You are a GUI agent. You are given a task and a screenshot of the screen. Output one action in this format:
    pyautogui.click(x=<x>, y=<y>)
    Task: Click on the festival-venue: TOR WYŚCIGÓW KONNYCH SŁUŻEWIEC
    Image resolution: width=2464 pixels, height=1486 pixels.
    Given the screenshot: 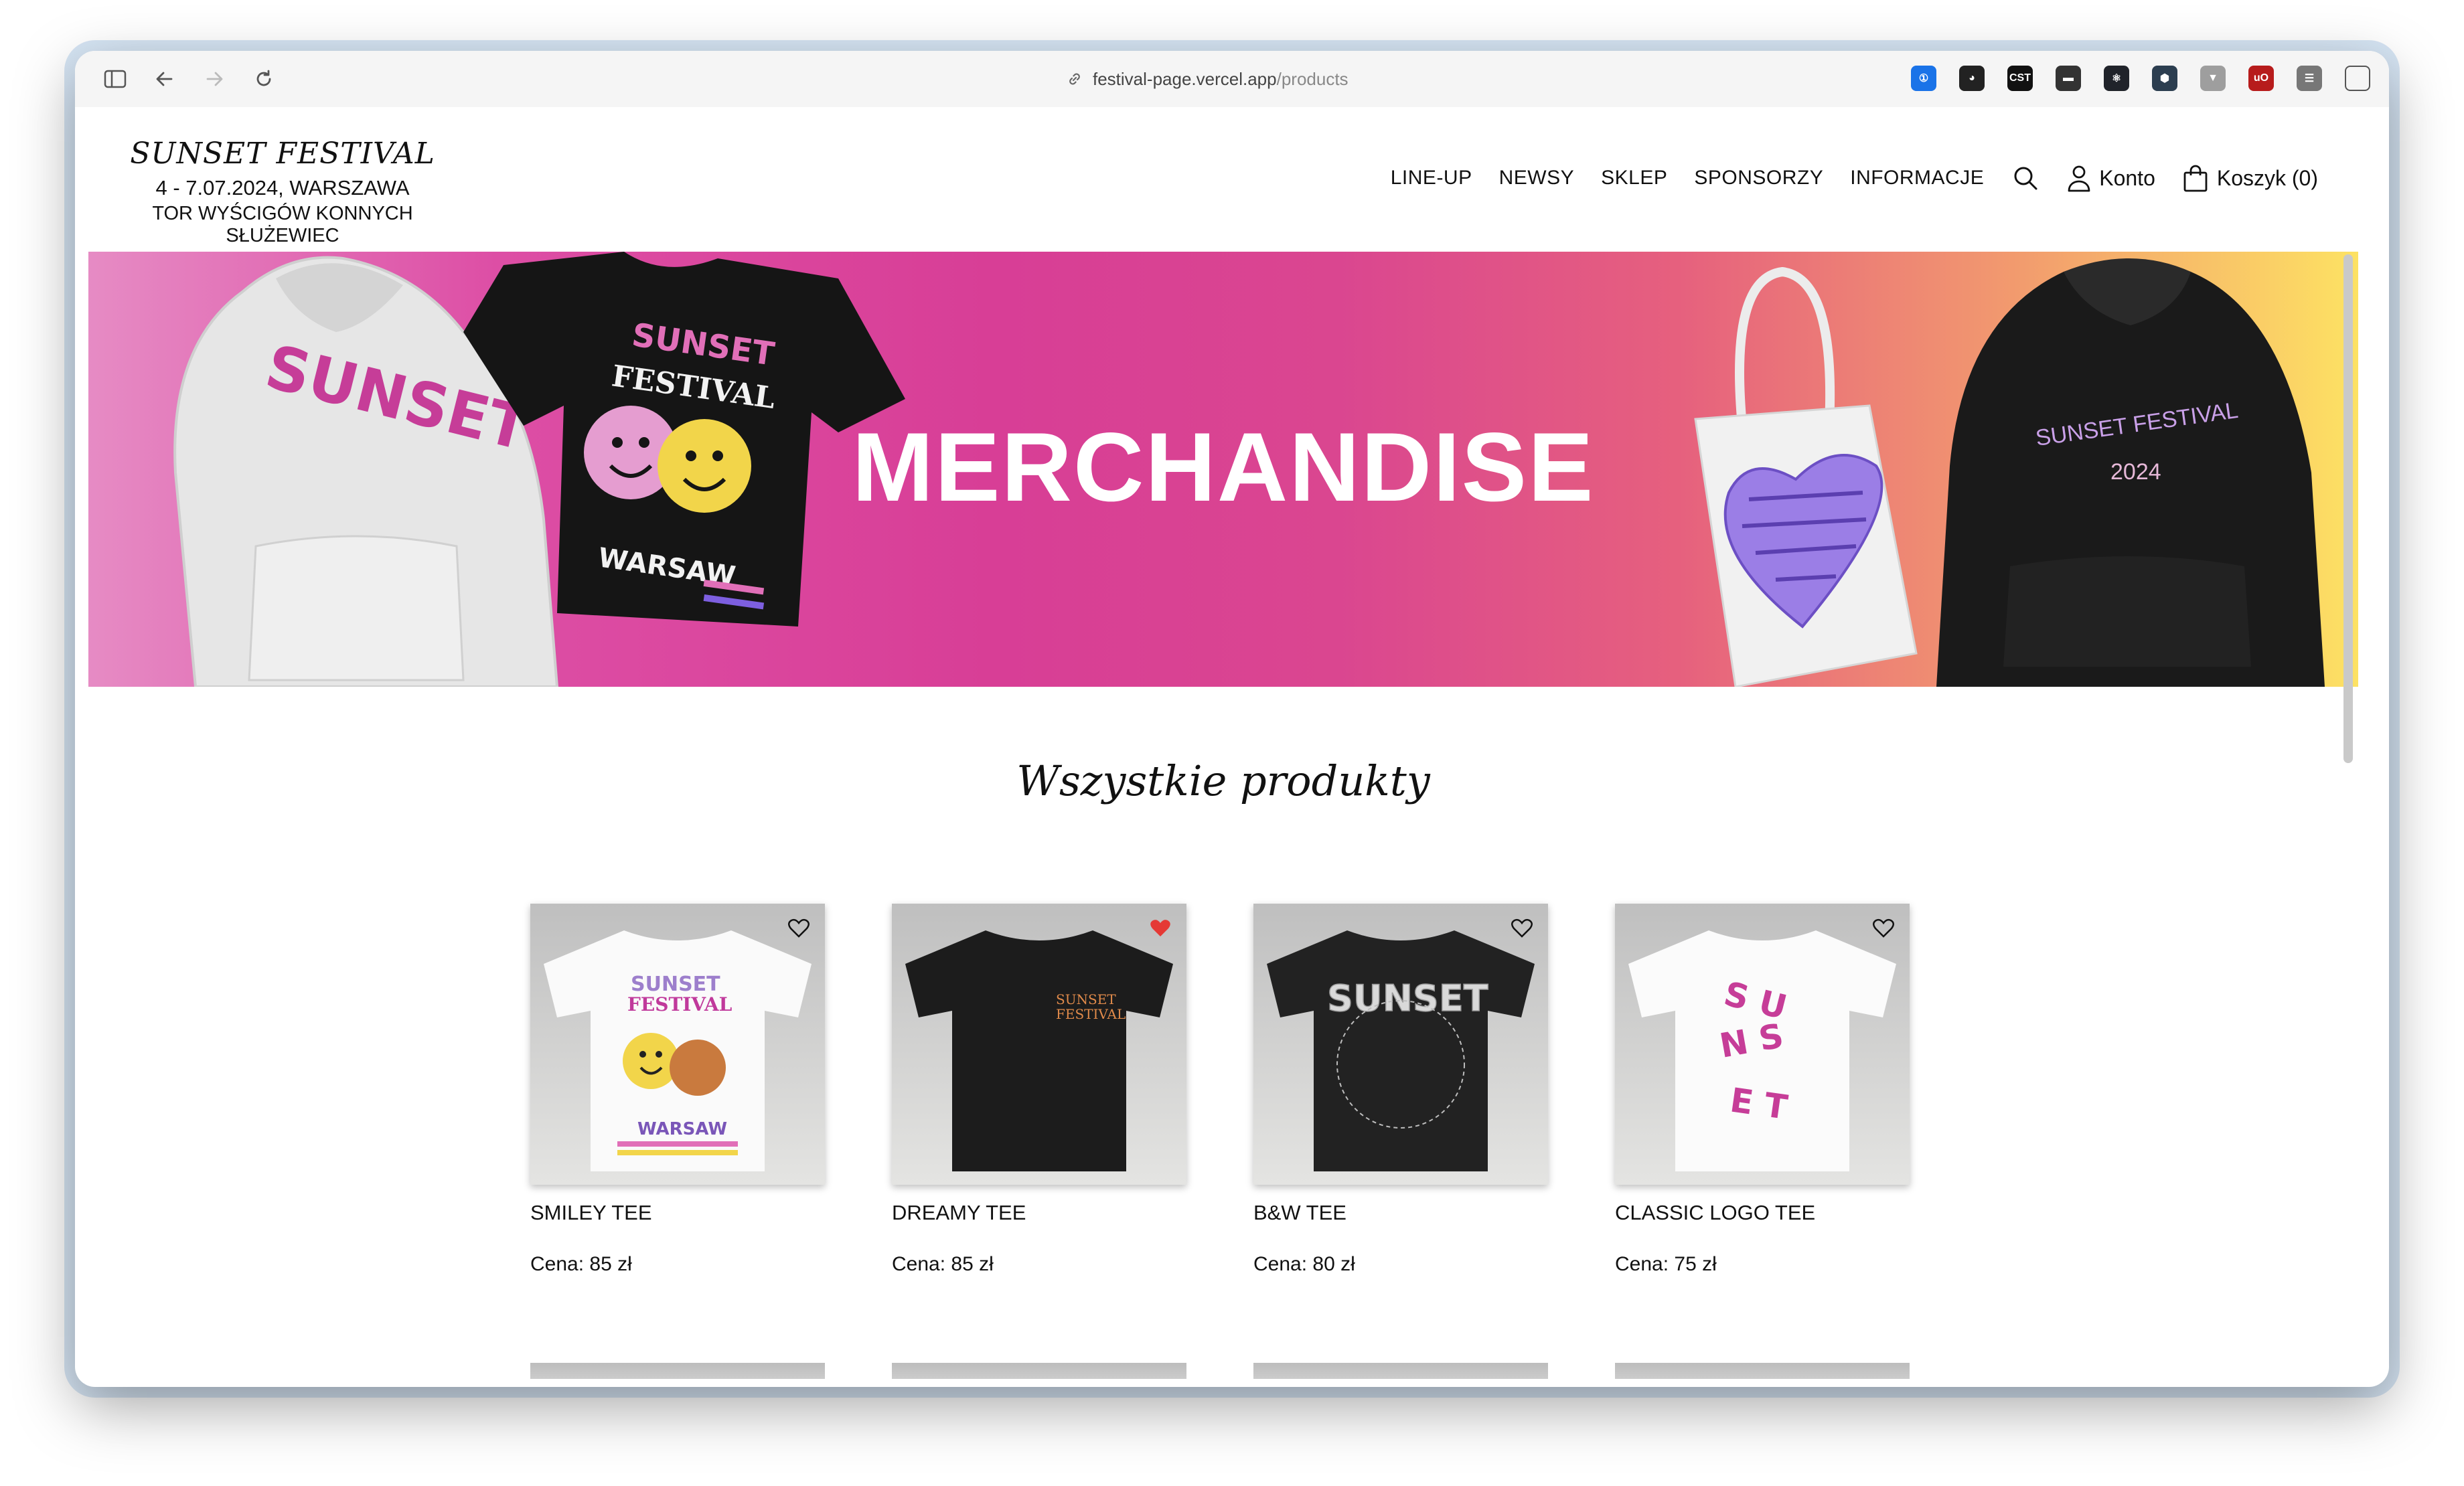 What is the action you would take?
    pyautogui.click(x=282, y=224)
    